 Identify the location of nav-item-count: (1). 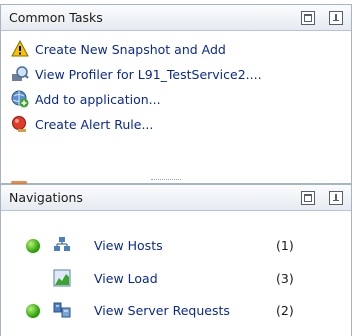
(285, 245).